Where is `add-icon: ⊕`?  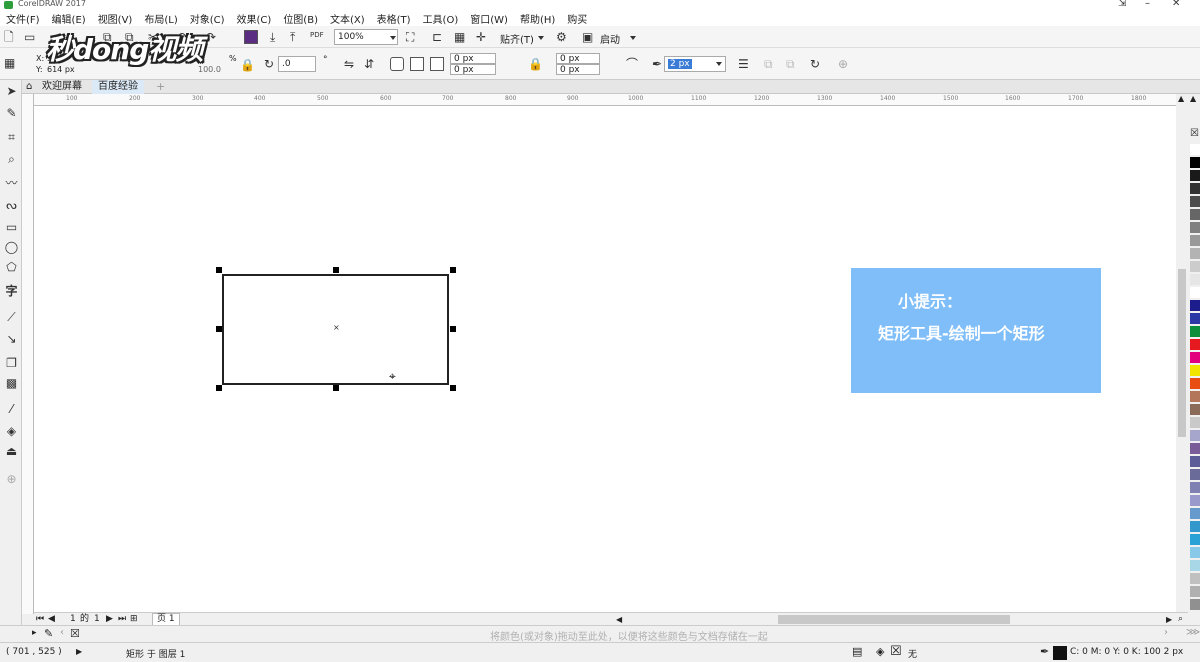 add-icon: ⊕ is located at coordinates (843, 64).